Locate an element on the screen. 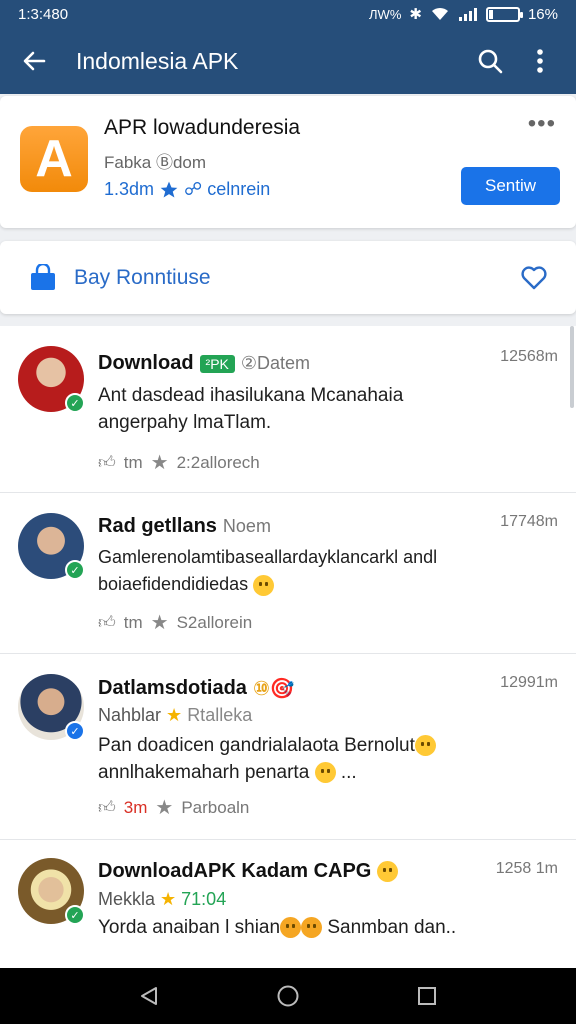 This screenshot has width=576, height=1024. battery-icon is located at coordinates (504, 14).